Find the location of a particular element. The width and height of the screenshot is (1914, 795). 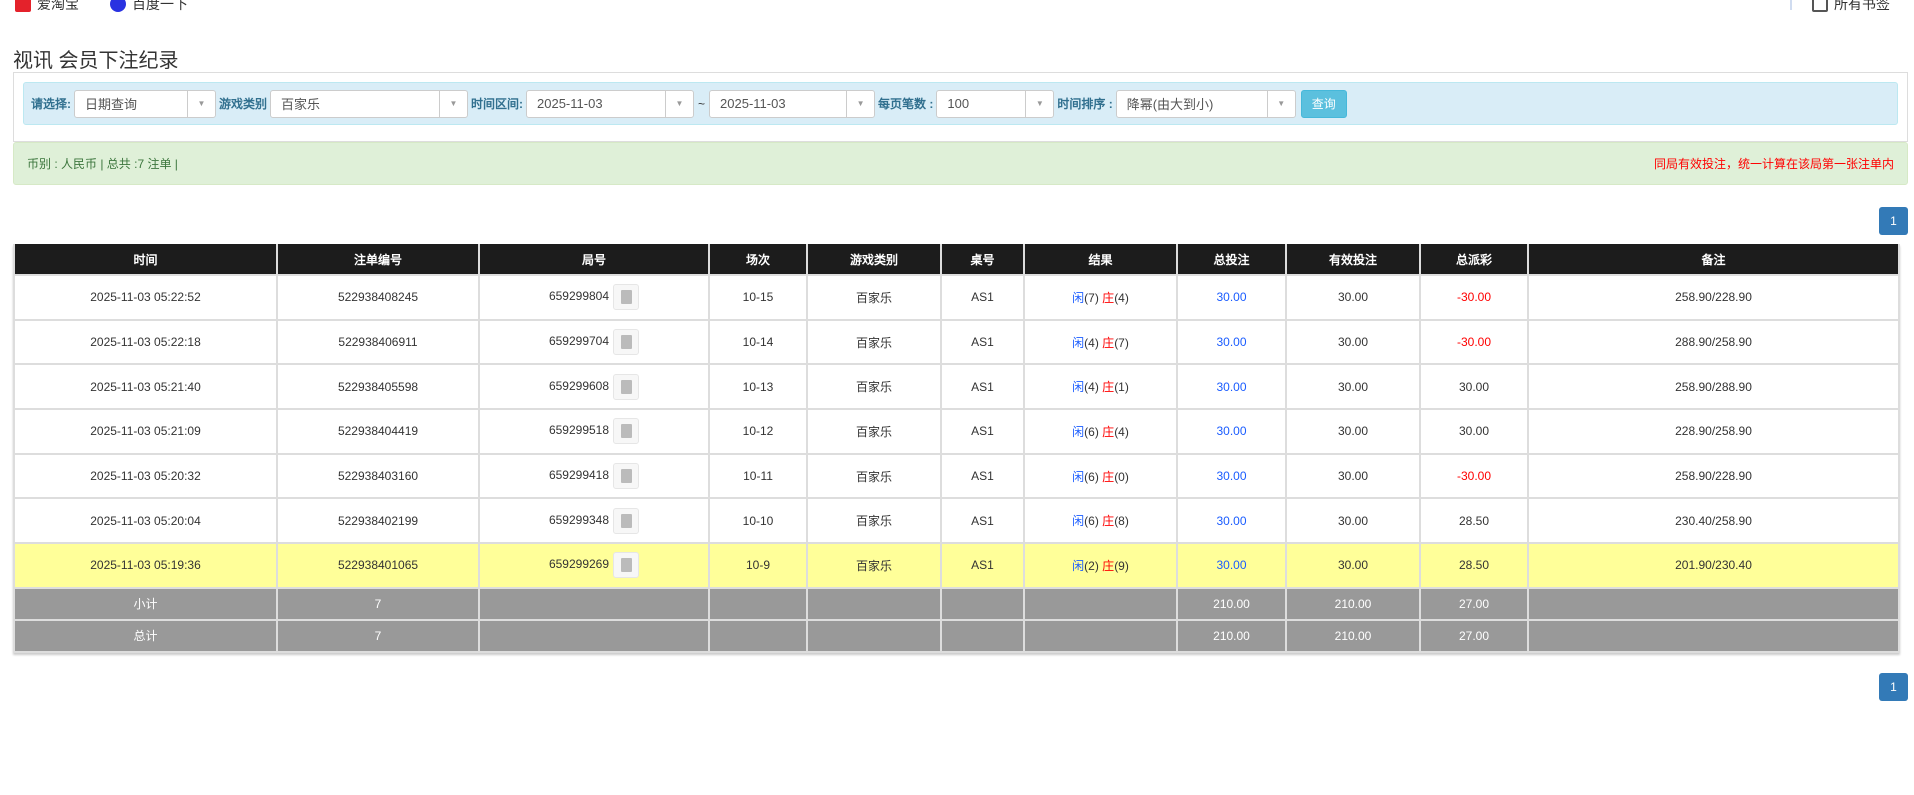

column-header: 总派彩 is located at coordinates (1474, 260).